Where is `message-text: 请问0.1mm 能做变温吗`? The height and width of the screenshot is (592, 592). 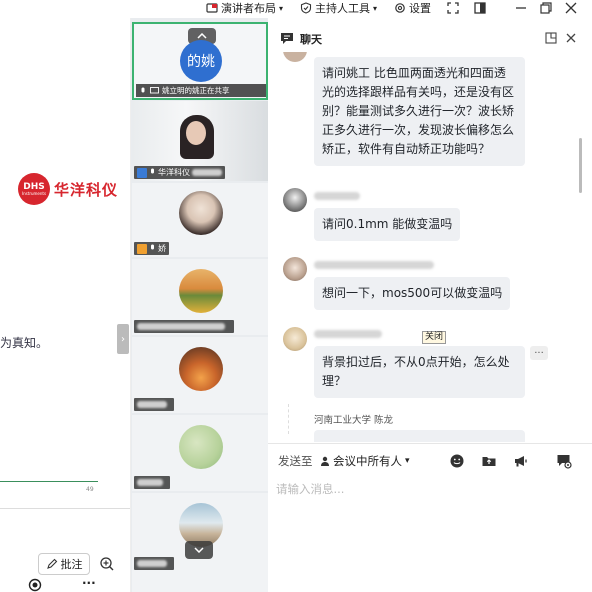 message-text: 请问0.1mm 能做变温吗 is located at coordinates (387, 224).